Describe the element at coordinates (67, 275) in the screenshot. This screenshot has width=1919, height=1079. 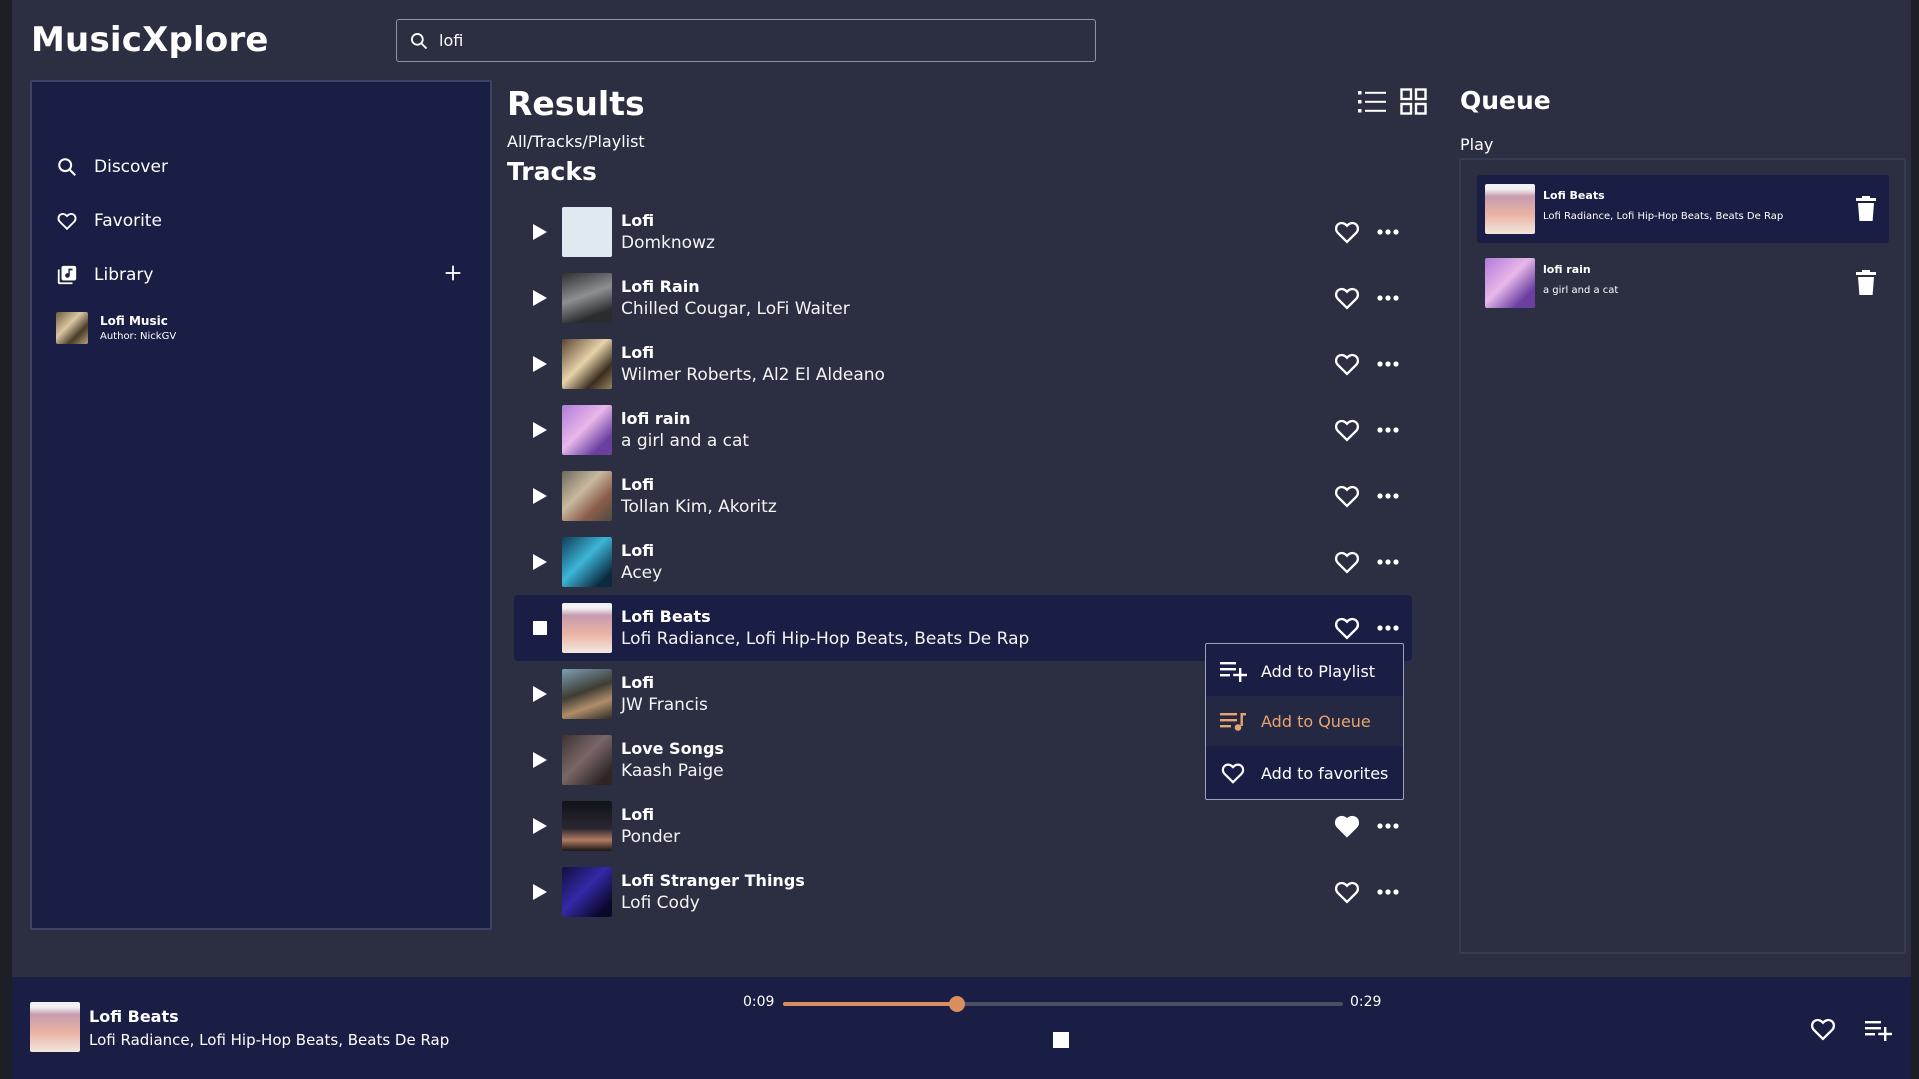
I see `library-icon` at that location.